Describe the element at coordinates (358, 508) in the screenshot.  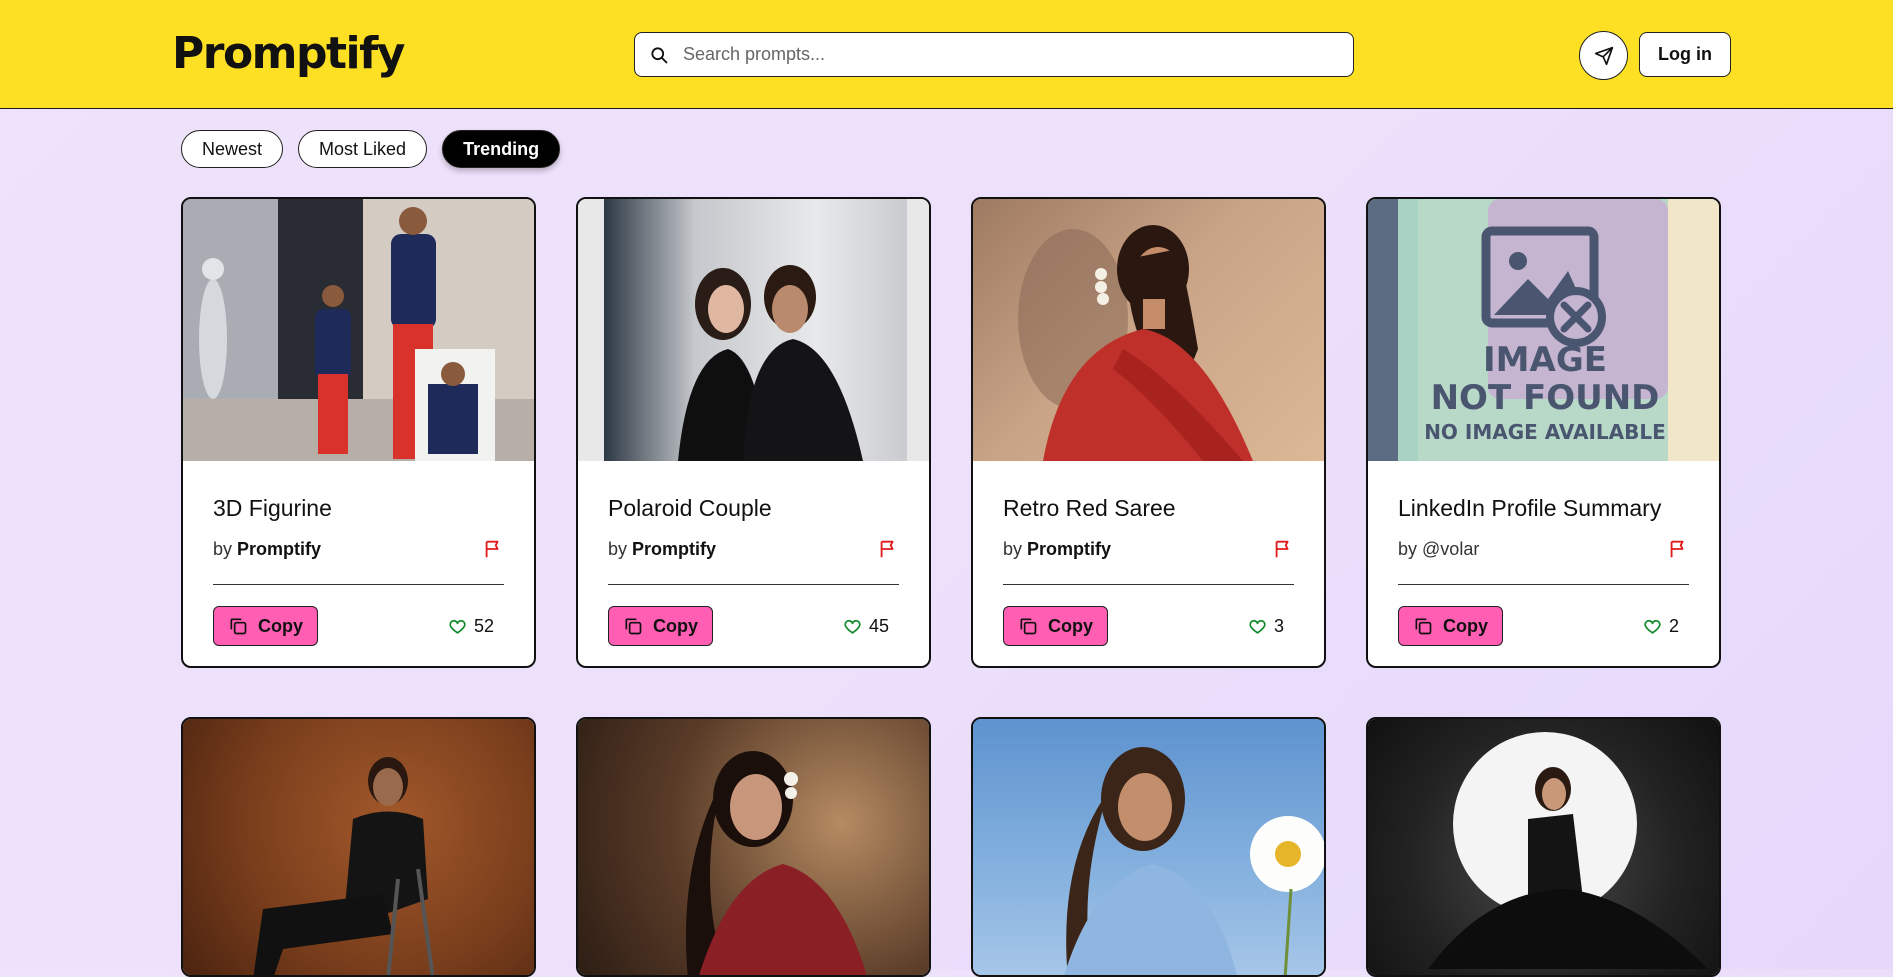
I see `card-title: 3D Figurine` at that location.